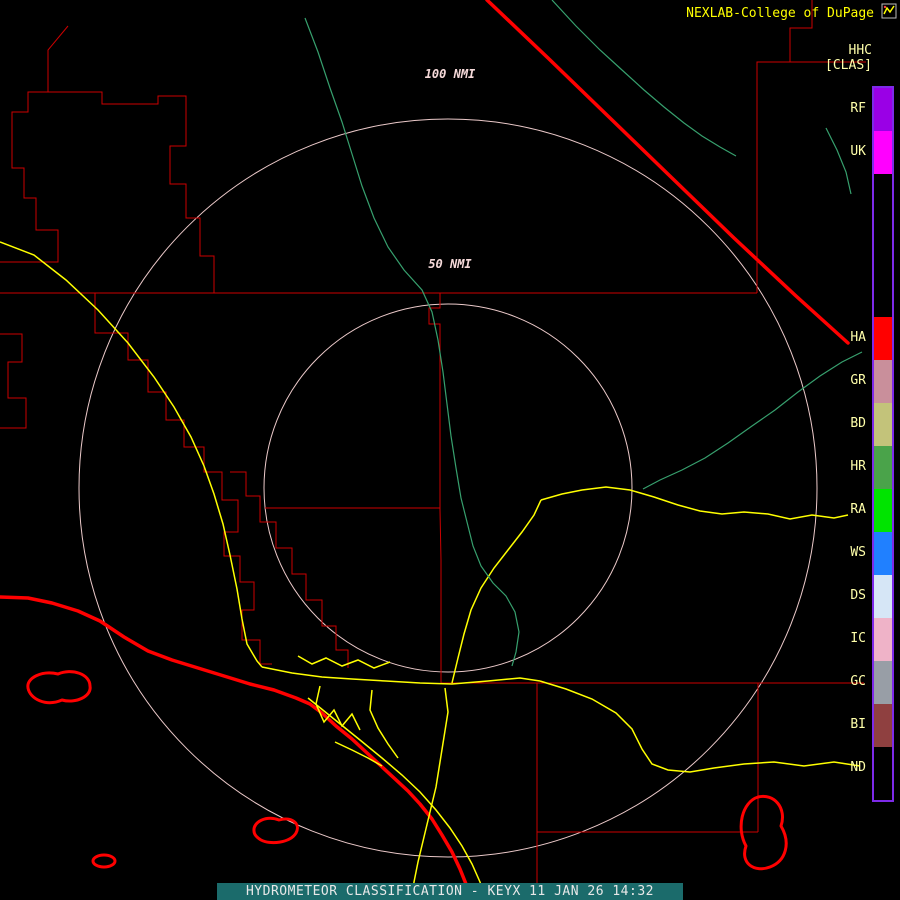 This screenshot has width=900, height=900. Describe the element at coordinates (883, 510) in the screenshot. I see `colorbar-seg-ra` at that location.